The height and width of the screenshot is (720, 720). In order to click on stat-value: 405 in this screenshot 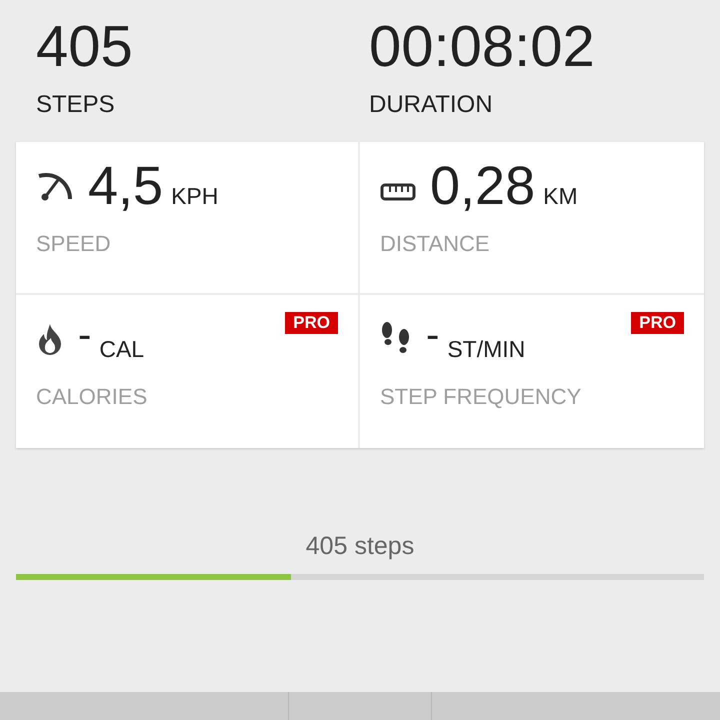, I will do `click(85, 47)`.